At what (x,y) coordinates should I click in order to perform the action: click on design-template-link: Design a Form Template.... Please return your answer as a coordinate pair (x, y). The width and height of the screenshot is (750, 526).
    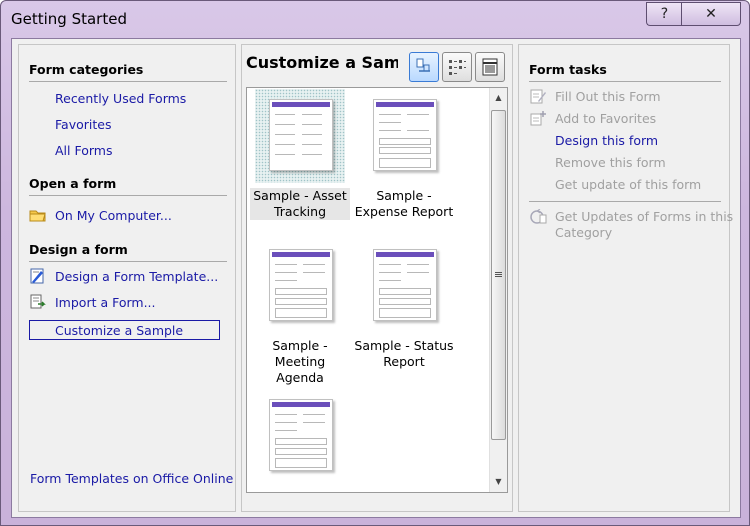
    Looking at the image, I should click on (124, 276).